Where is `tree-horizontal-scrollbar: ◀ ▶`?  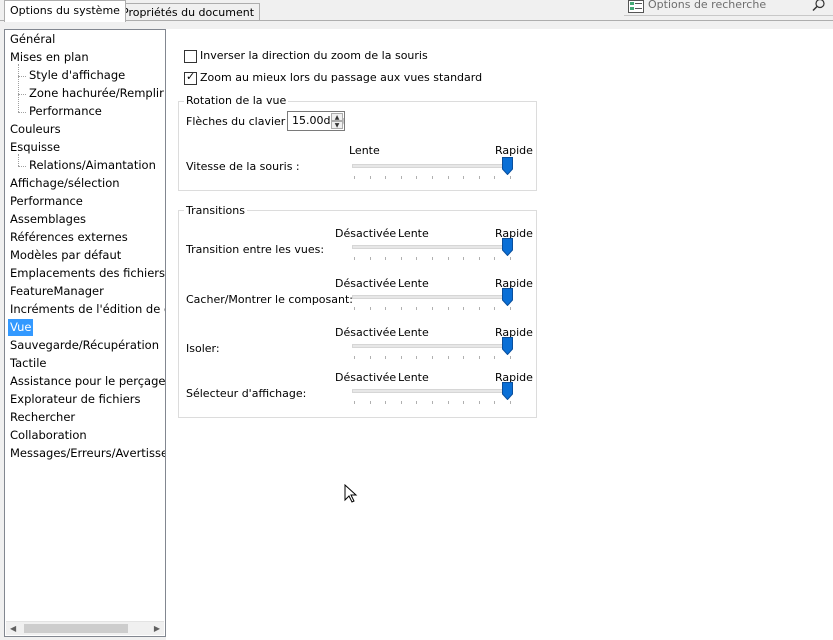
tree-horizontal-scrollbar: ◀ ▶ is located at coordinates (85, 628).